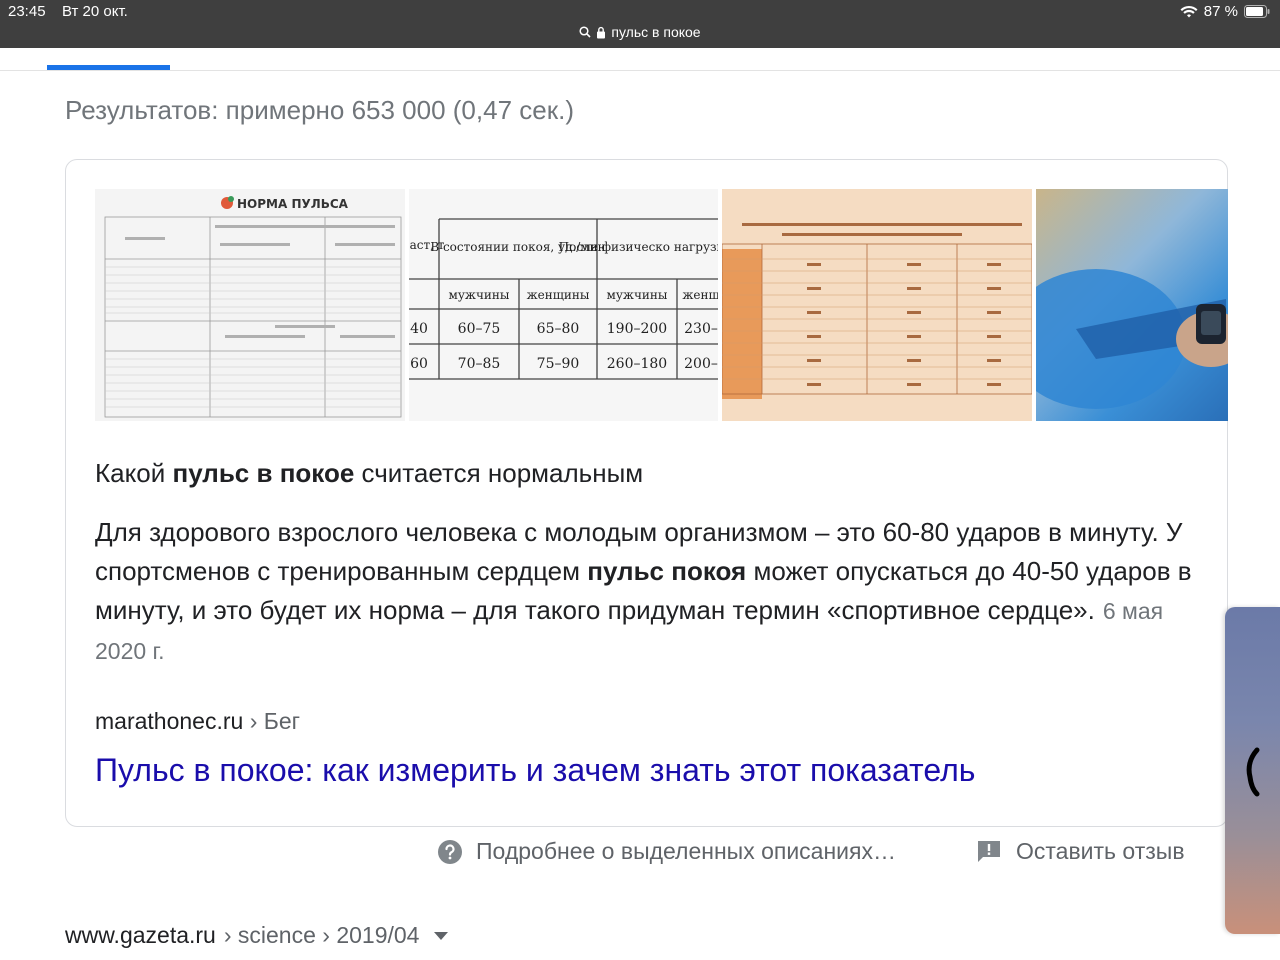 The width and height of the screenshot is (1280, 960). What do you see at coordinates (419, 364) in the screenshot?
I see `image-2-r2c0: 60` at bounding box center [419, 364].